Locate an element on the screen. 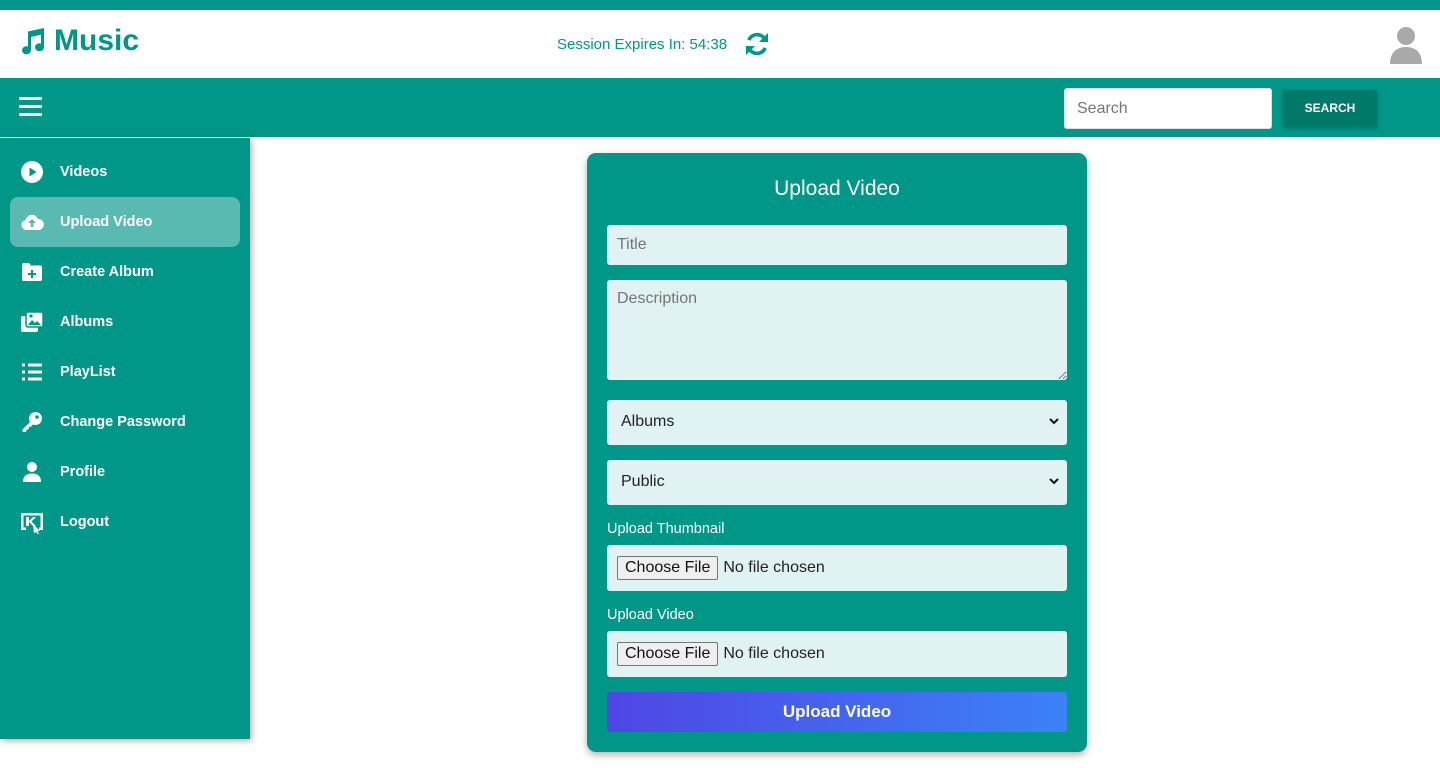  key-icon is located at coordinates (32, 422).